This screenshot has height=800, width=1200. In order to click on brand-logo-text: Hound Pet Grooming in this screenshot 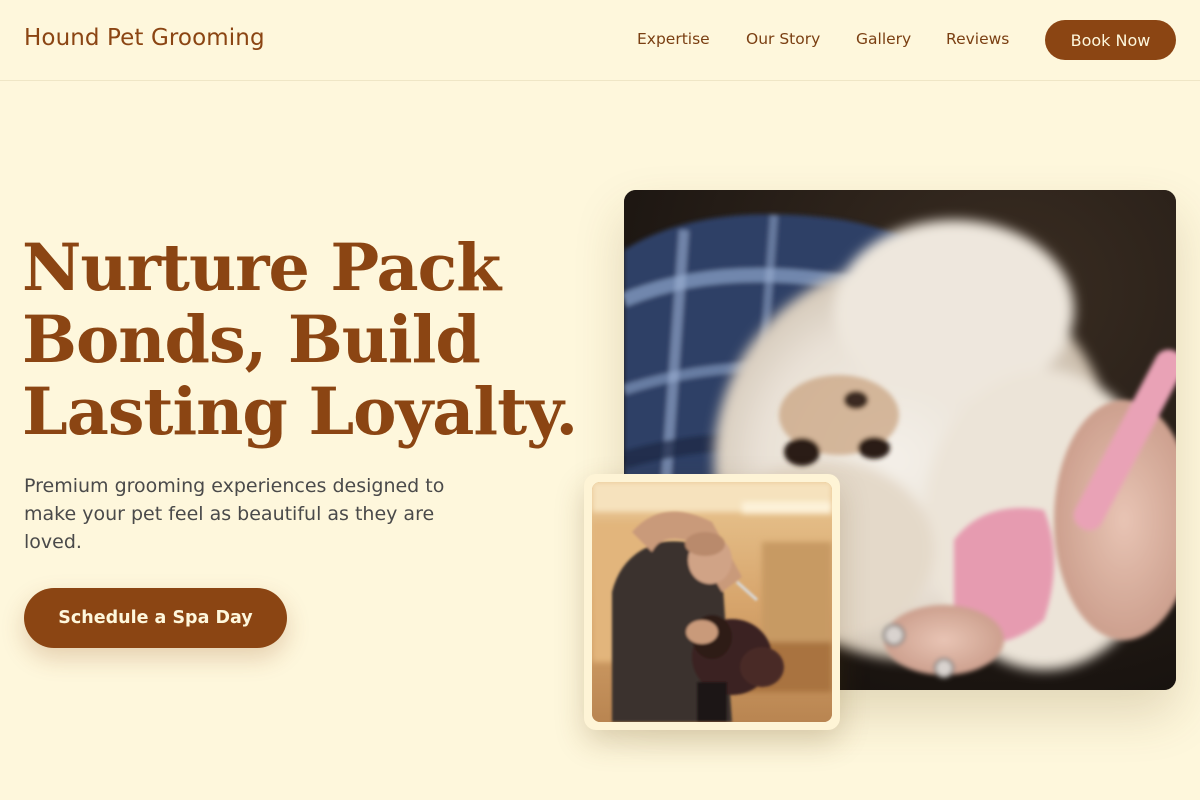, I will do `click(144, 38)`.